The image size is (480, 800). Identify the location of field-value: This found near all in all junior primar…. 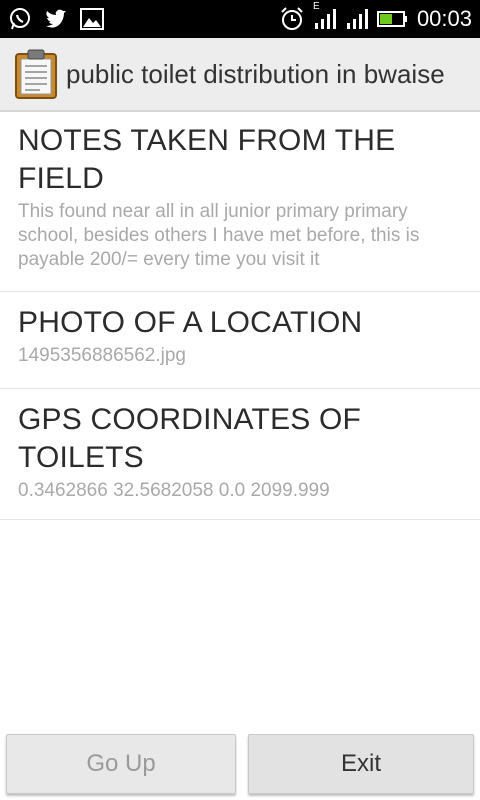
(219, 235).